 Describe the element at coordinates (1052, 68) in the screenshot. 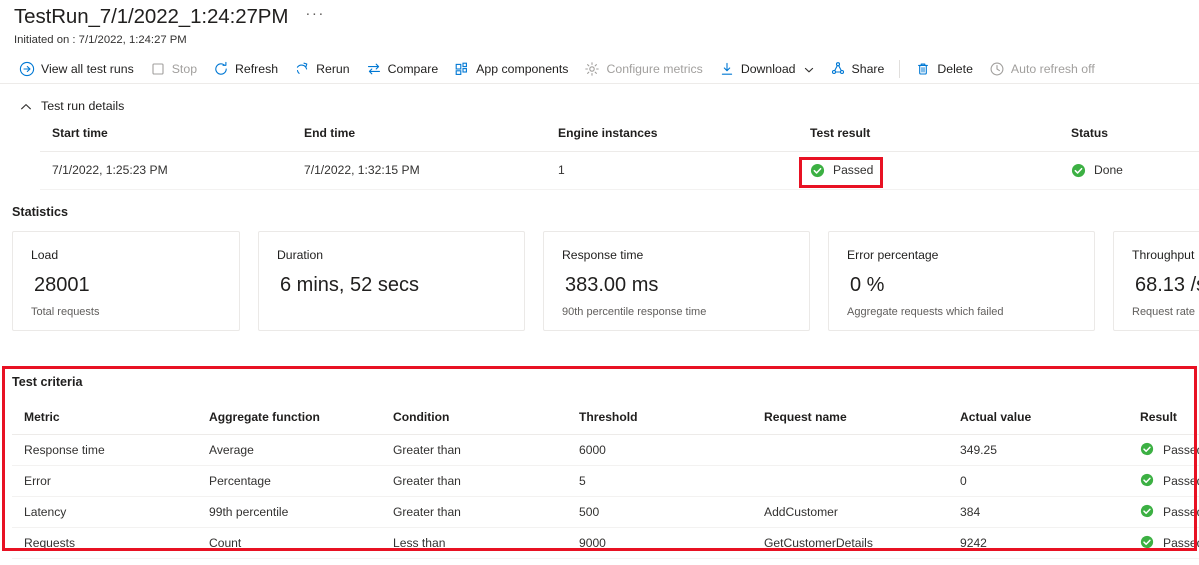

I see `auto-refresh-label: Auto refresh off` at that location.